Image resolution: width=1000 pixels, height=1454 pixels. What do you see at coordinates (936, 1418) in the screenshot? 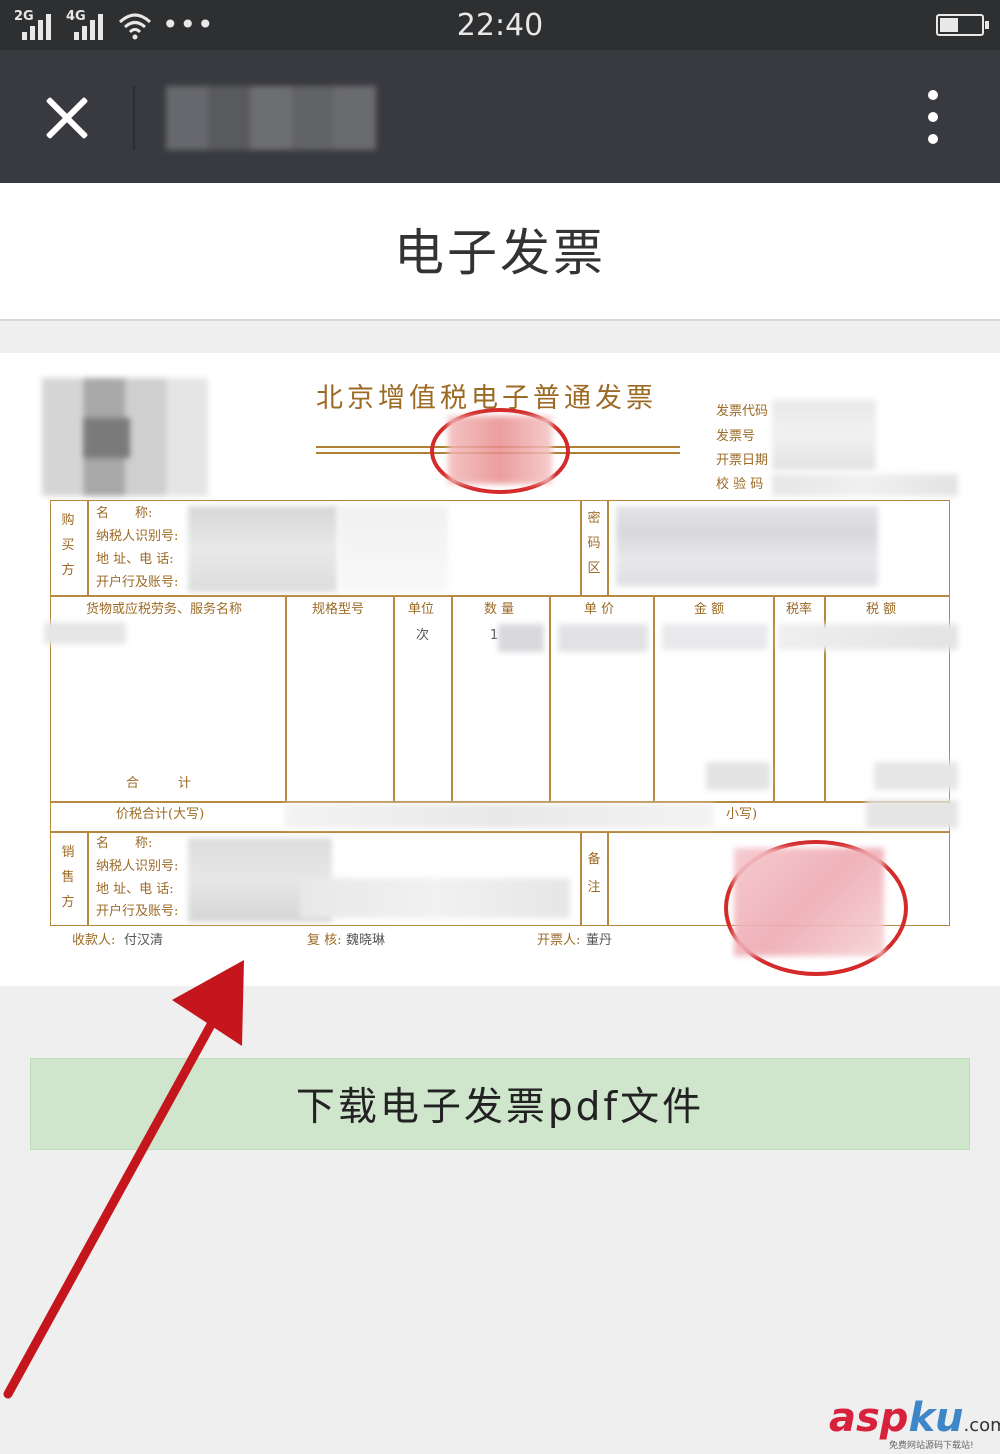
I see `watermark-brand-b: ku` at bounding box center [936, 1418].